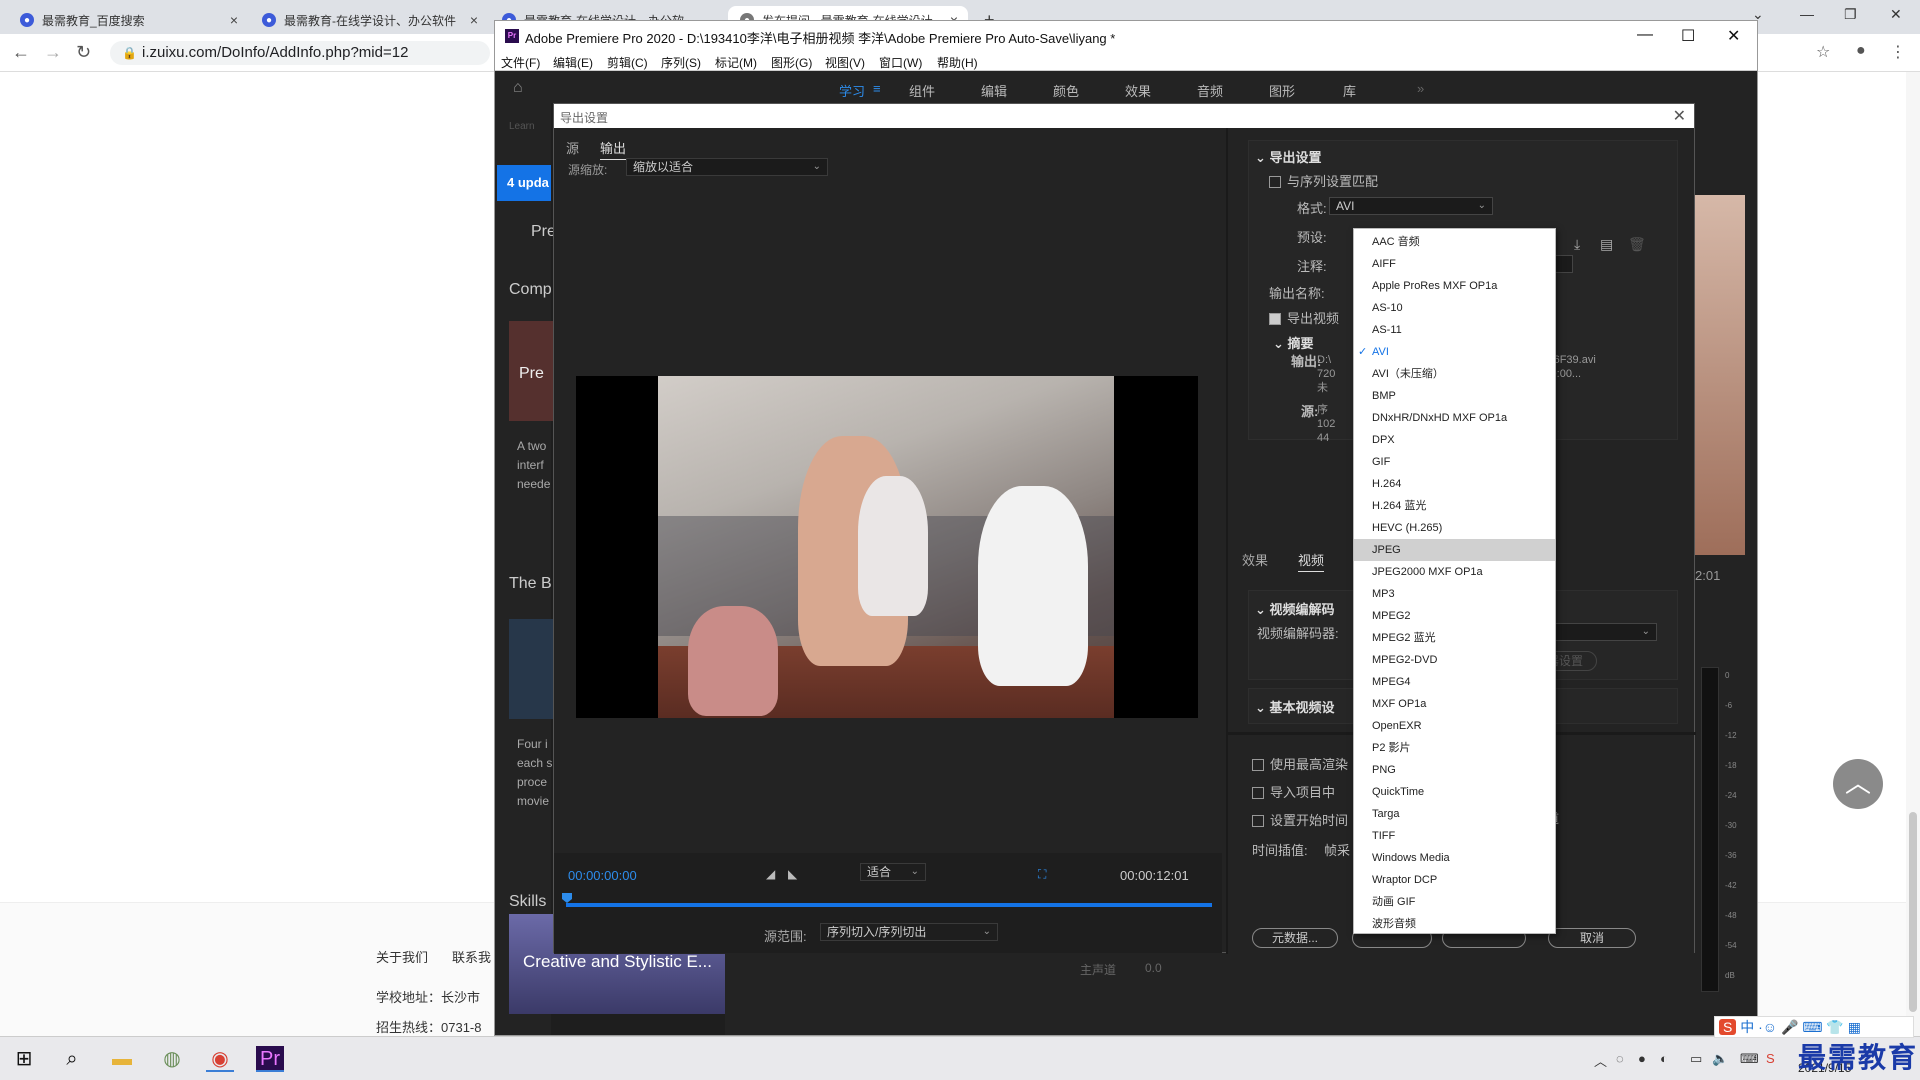  Describe the element at coordinates (889, 905) in the screenshot. I see `time-ruler` at that location.